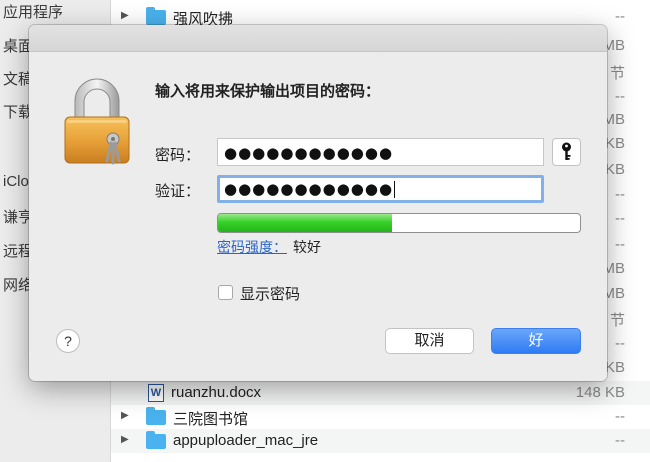 This screenshot has height=462, width=650. What do you see at coordinates (309, 153) in the screenshot?
I see `password-value: ●●●●●●●●●●●●` at bounding box center [309, 153].